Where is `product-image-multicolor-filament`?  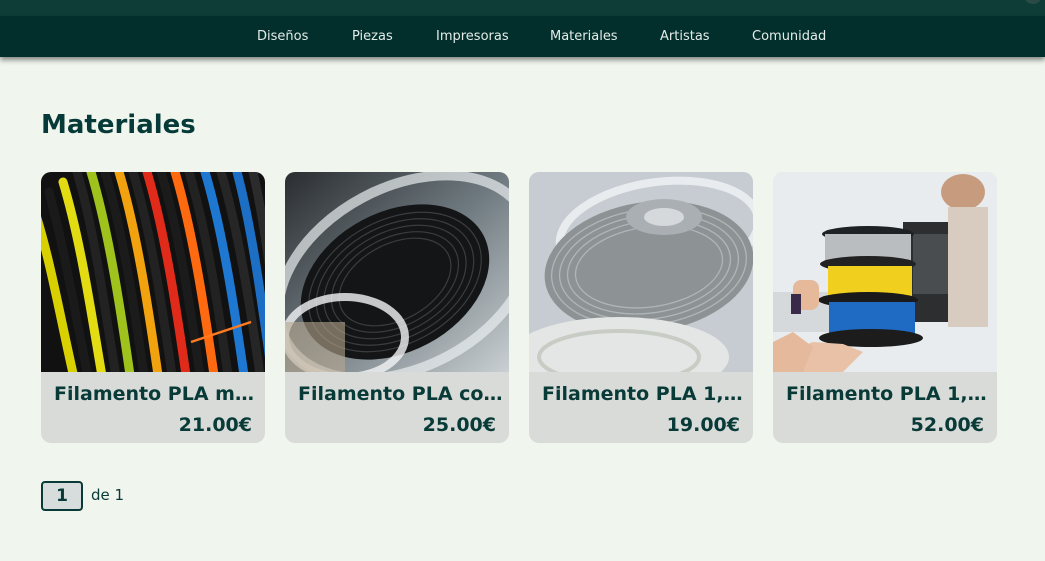
product-image-multicolor-filament is located at coordinates (153, 272).